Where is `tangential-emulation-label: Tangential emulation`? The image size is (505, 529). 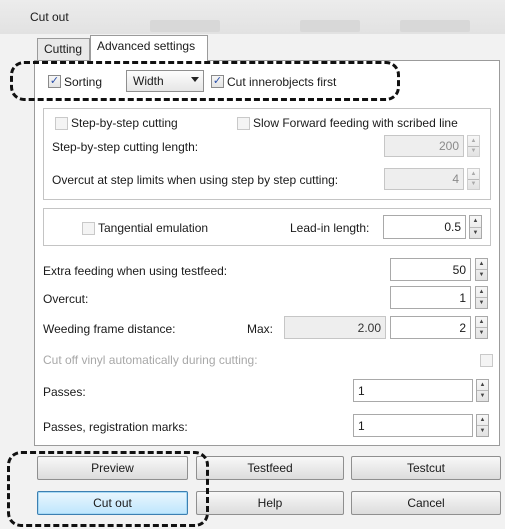 tangential-emulation-label: Tangential emulation is located at coordinates (153, 228).